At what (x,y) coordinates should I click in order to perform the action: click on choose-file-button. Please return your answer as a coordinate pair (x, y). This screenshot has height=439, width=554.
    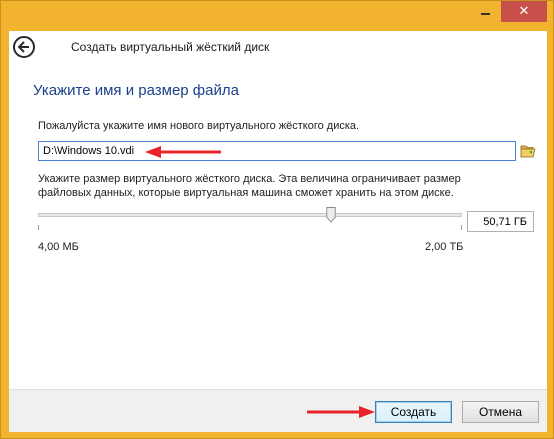
    Looking at the image, I should click on (528, 151).